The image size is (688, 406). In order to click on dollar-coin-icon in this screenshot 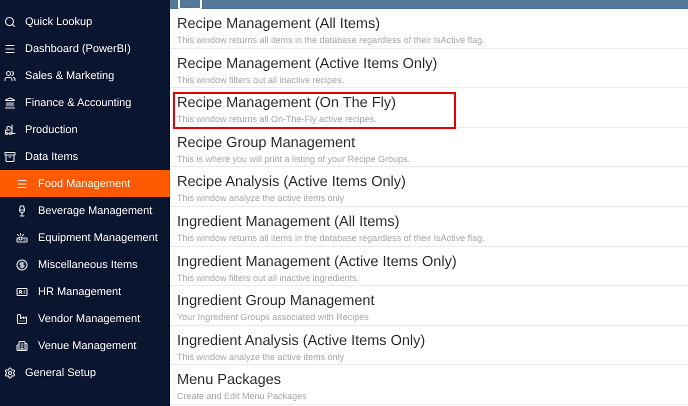, I will do `click(22, 264)`.